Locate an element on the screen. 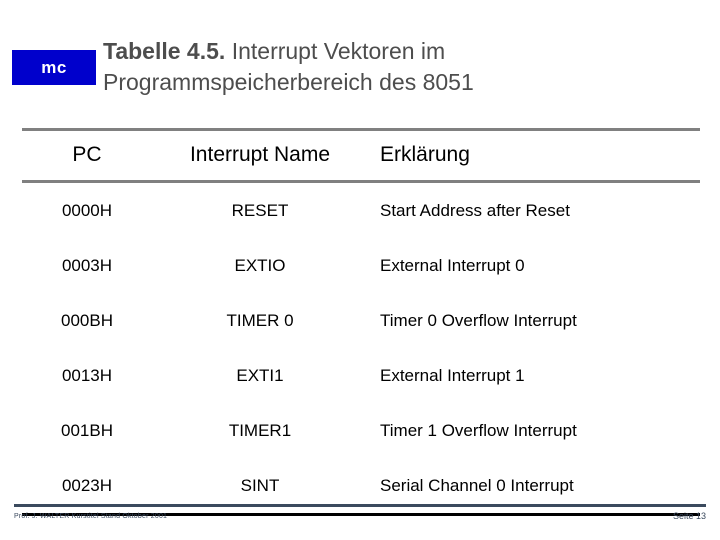  cell-desc: Timer 0 Overflow Interrupt is located at coordinates (478, 320).